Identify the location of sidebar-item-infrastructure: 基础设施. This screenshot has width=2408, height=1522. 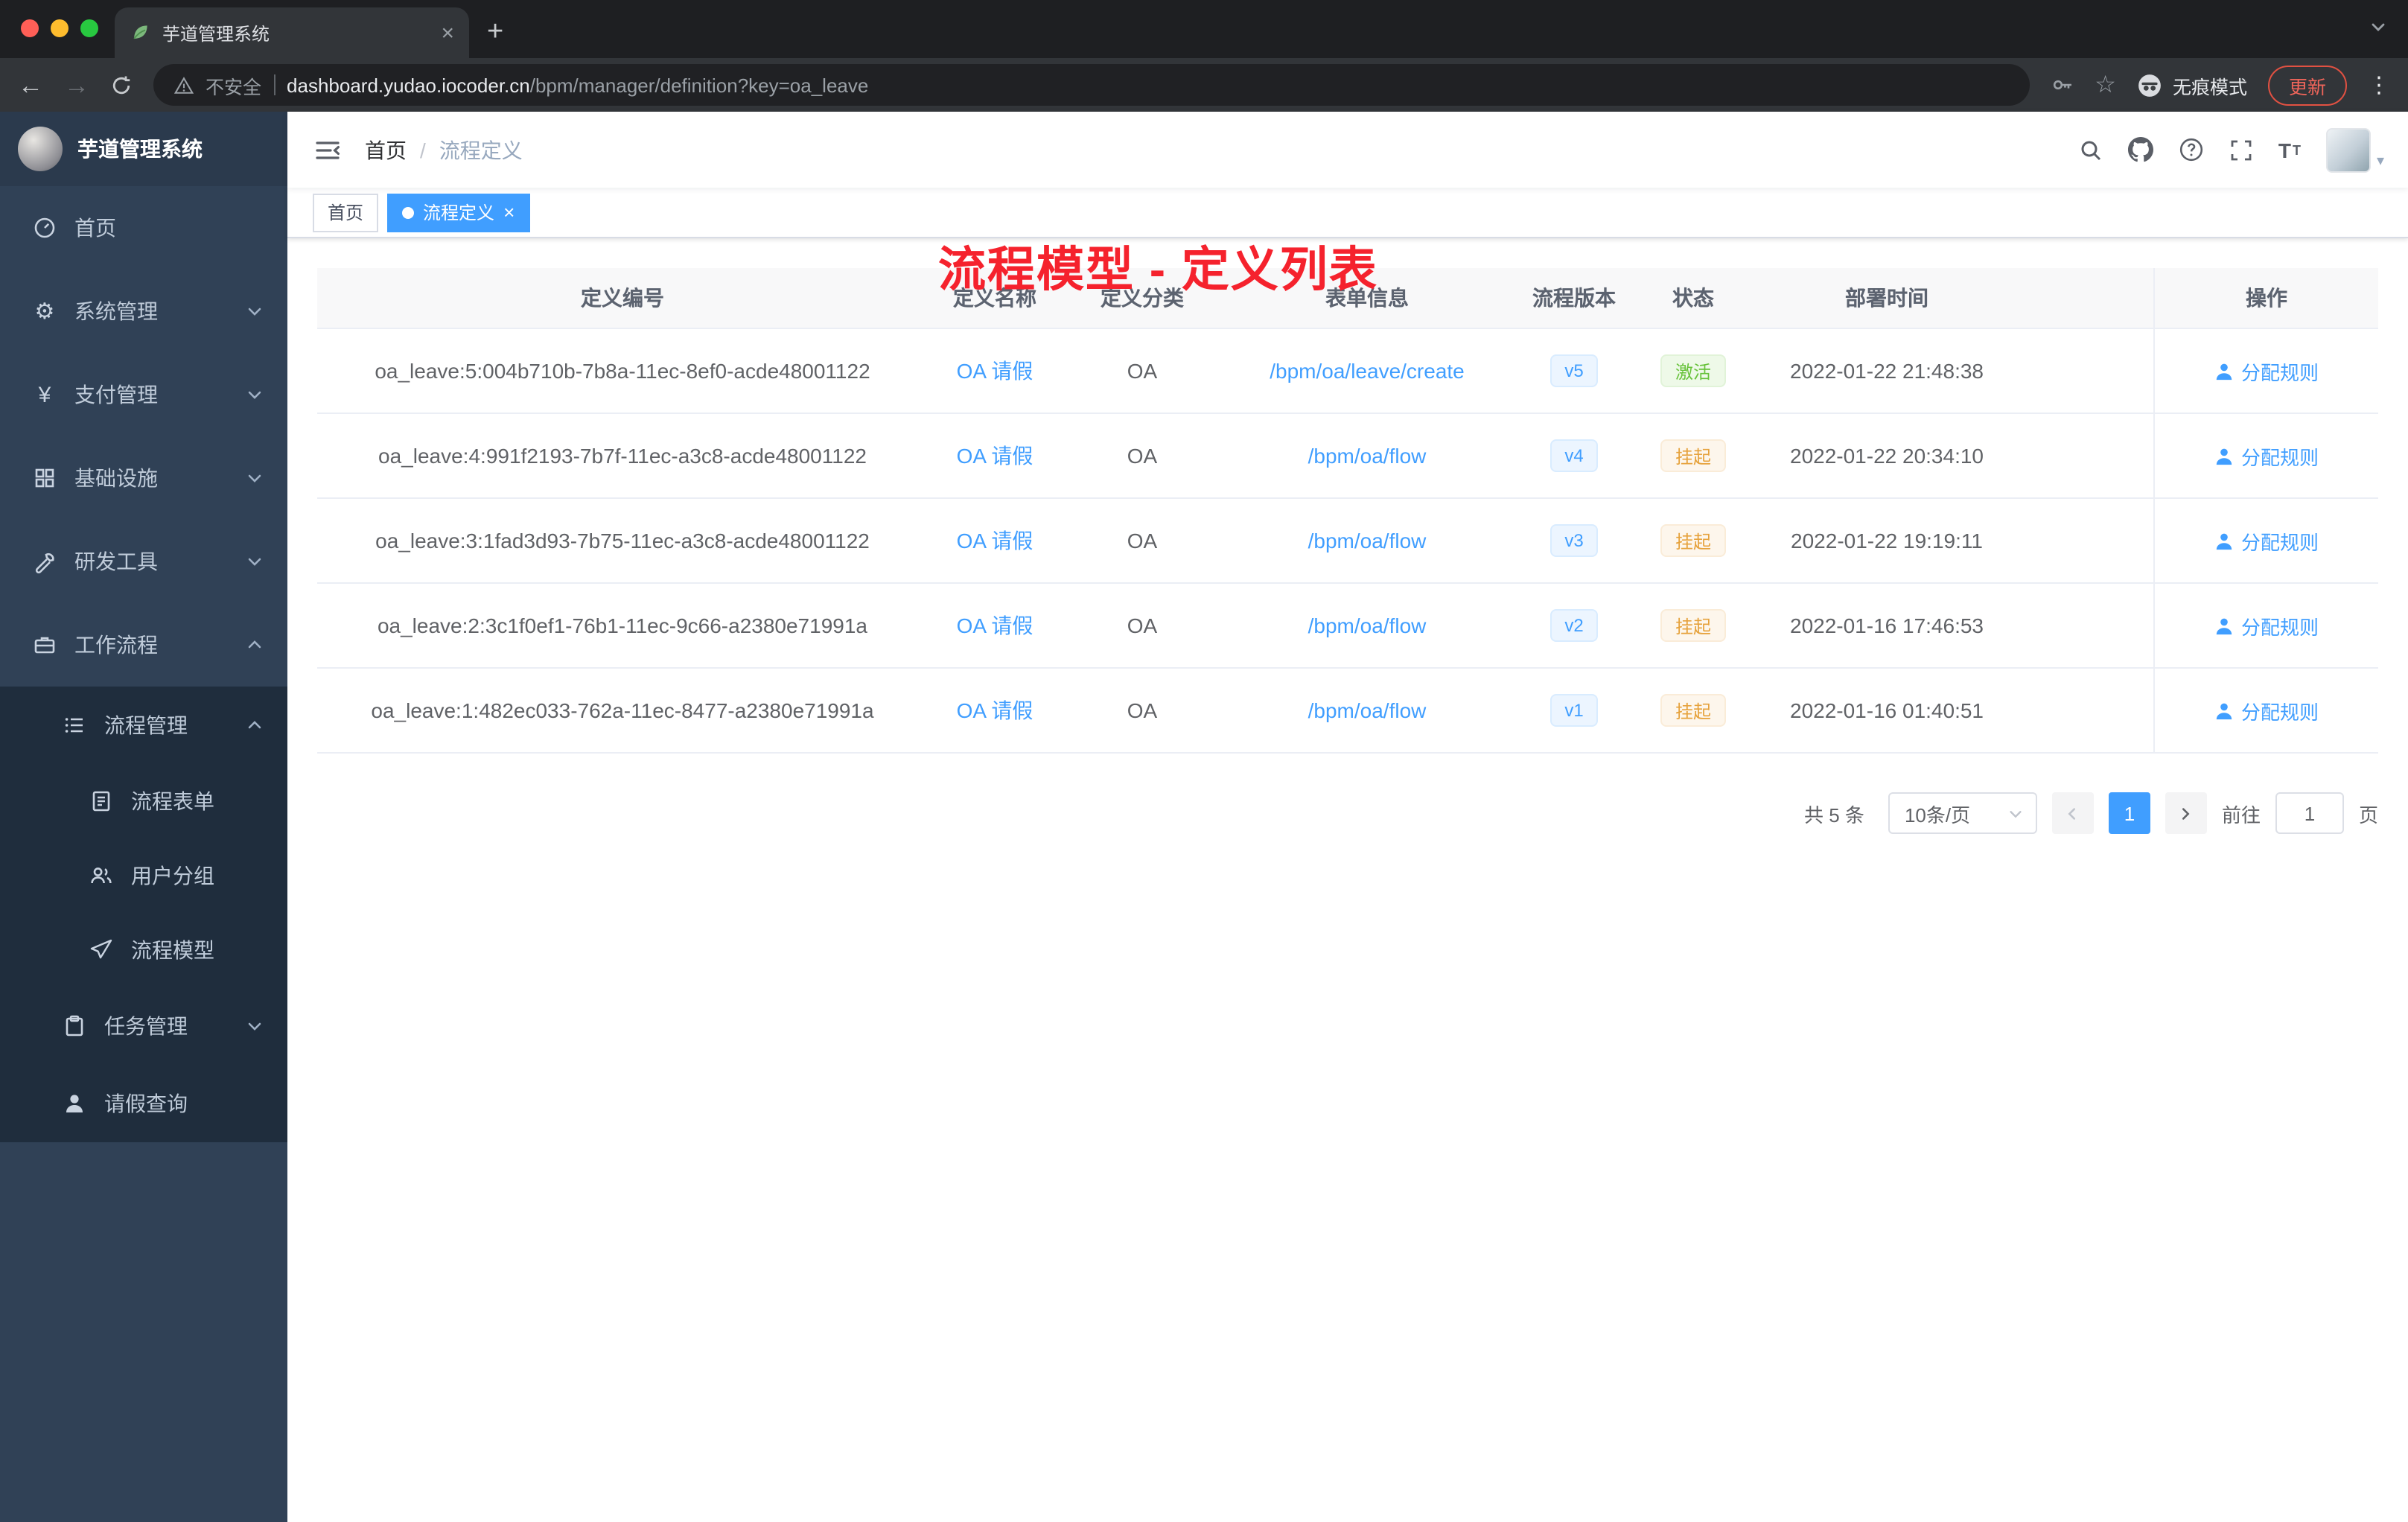
(143, 478).